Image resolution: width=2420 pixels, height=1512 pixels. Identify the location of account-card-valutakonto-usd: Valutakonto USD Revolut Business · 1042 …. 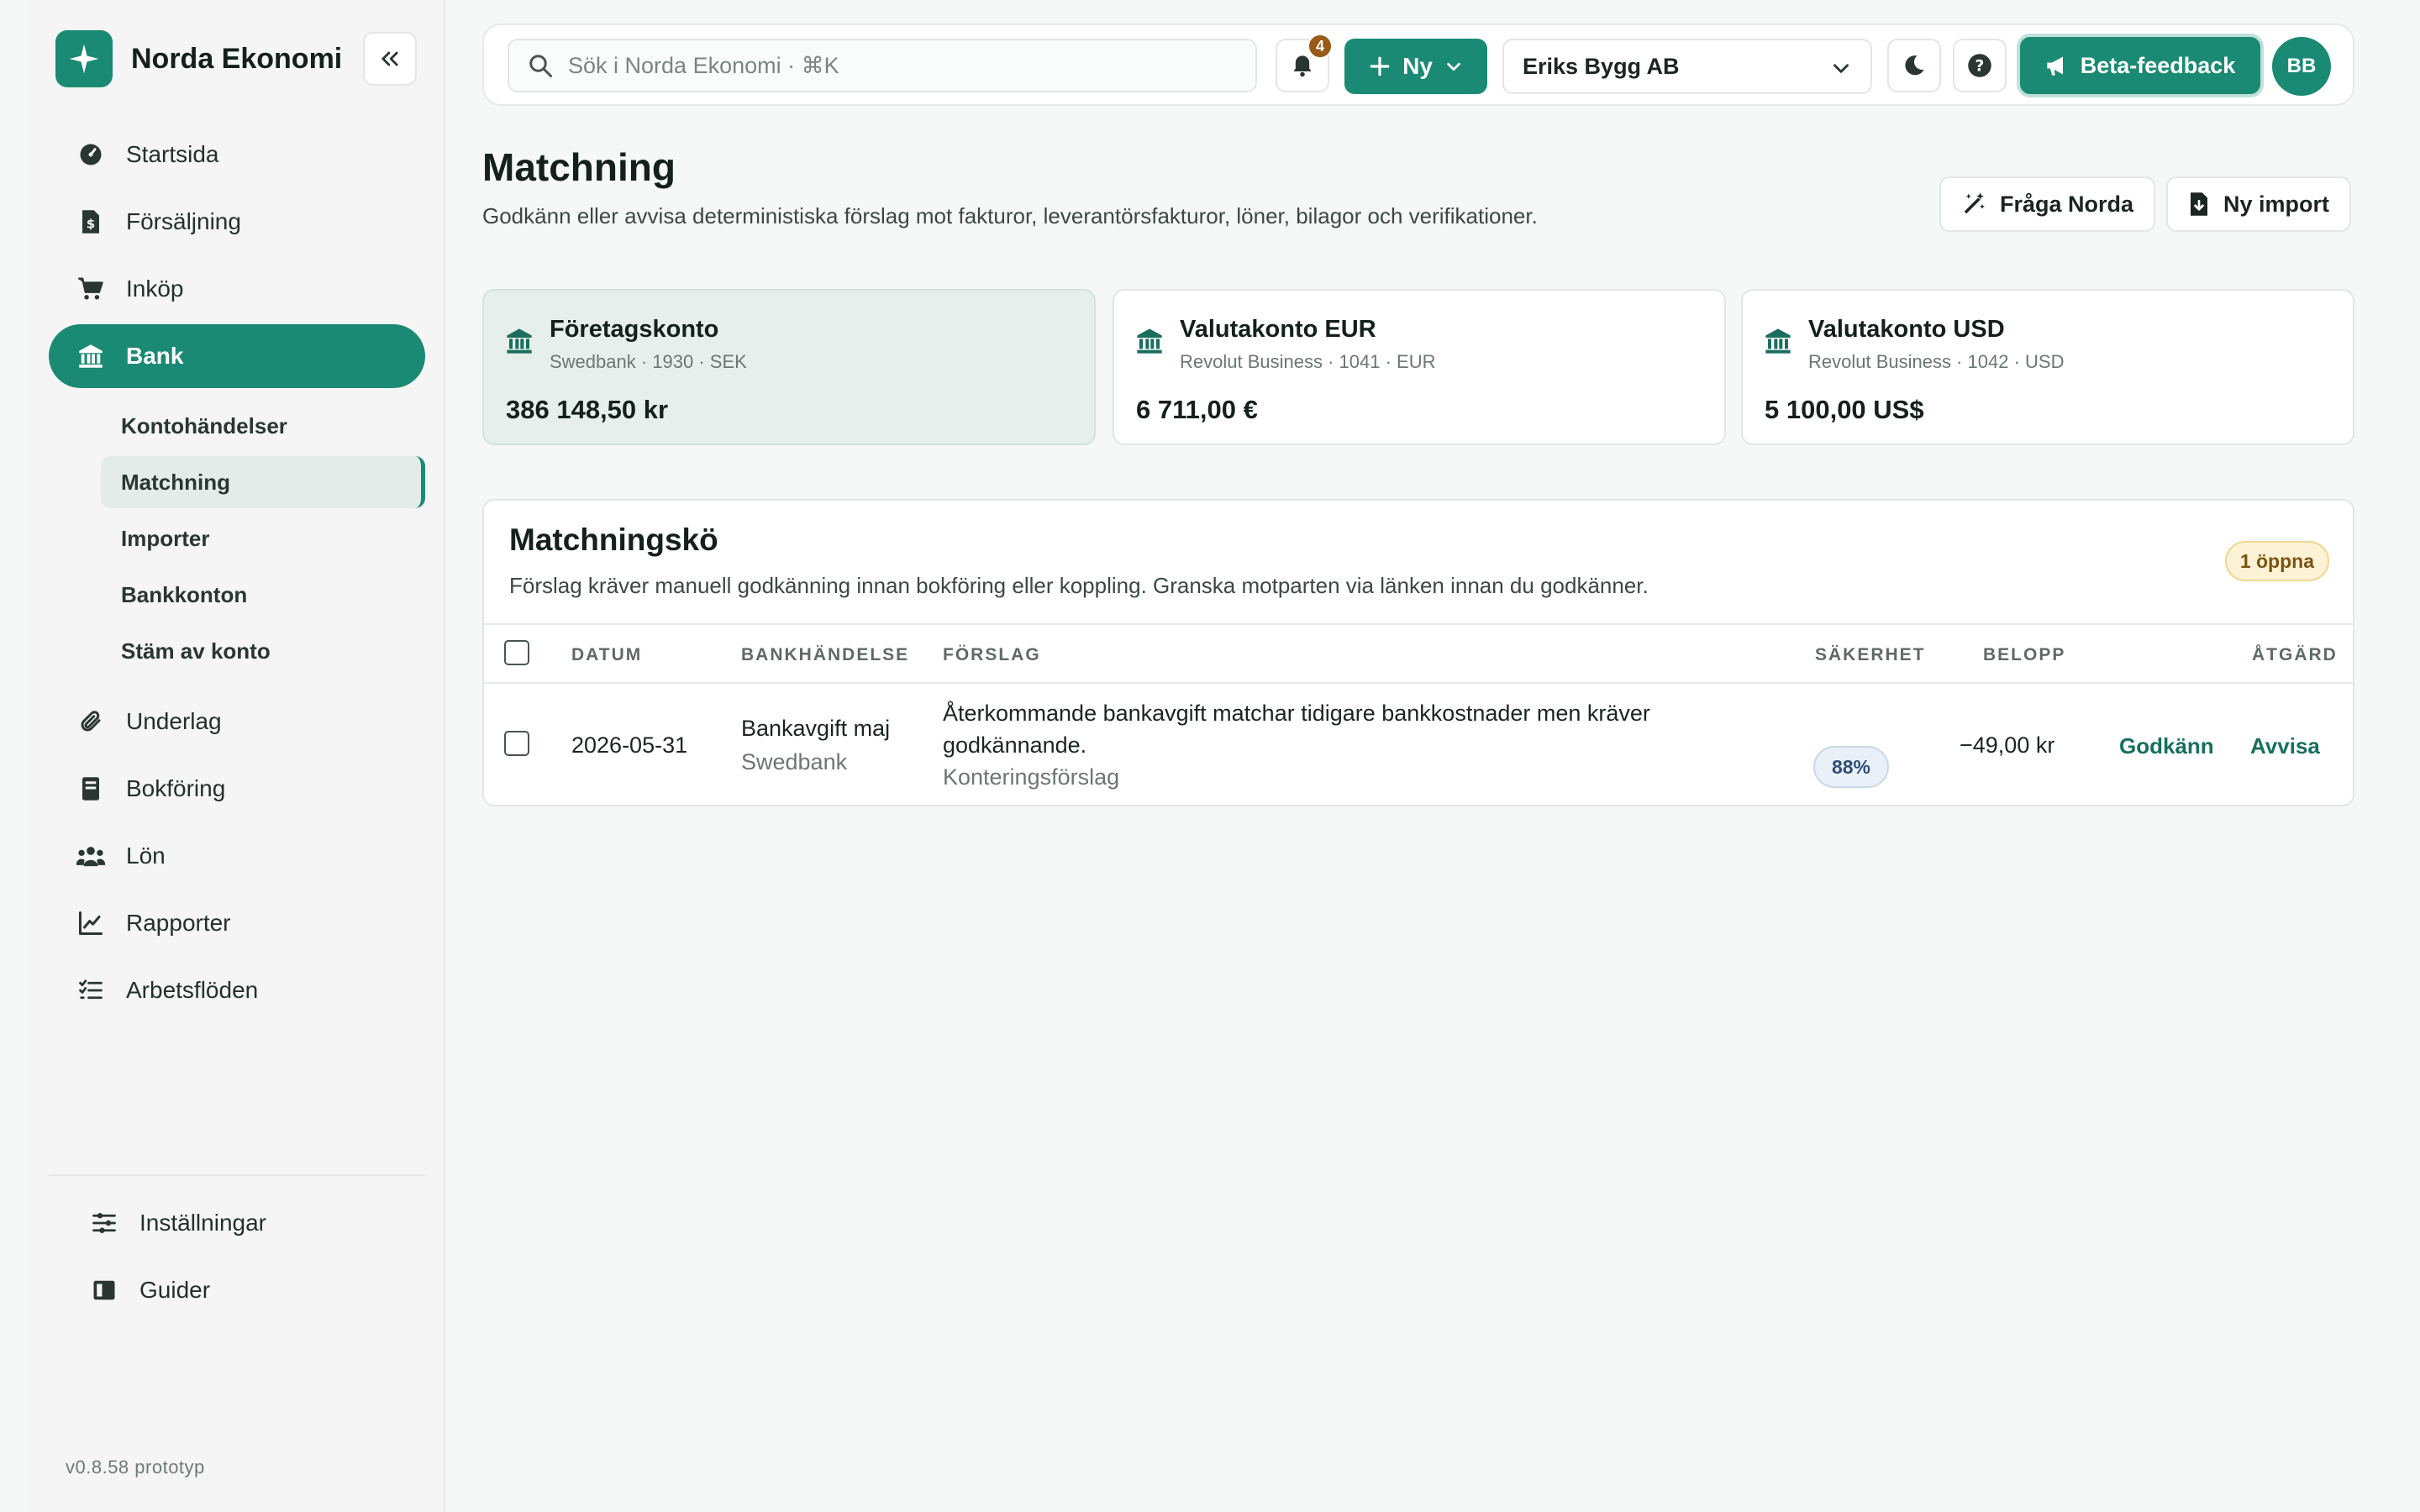
(2047, 367).